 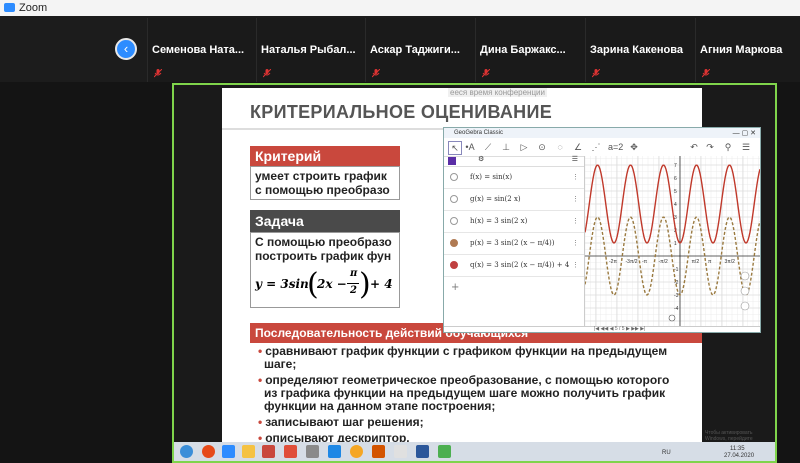 What do you see at coordinates (524, 147) in the screenshot?
I see `polygon-tool-icon: ▷` at bounding box center [524, 147].